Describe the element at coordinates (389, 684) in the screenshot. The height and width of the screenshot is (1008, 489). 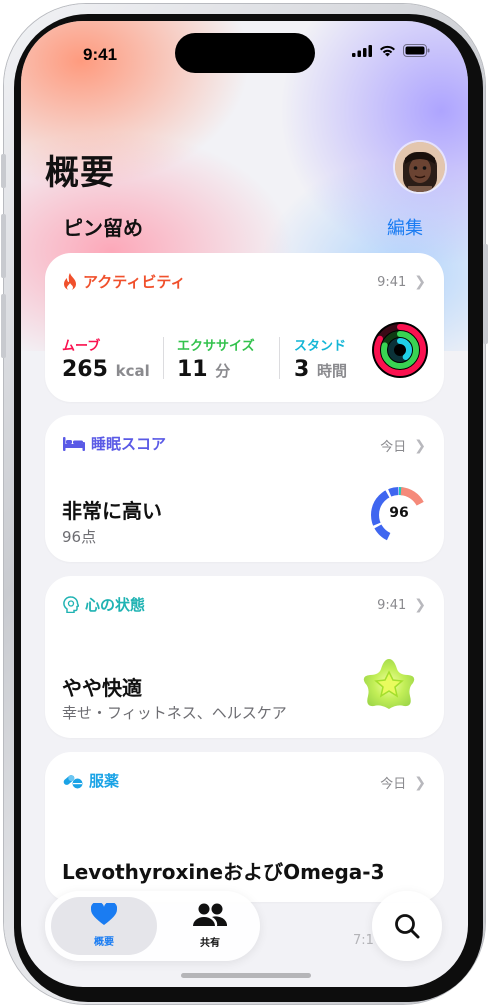
I see `mood-star-icon` at that location.